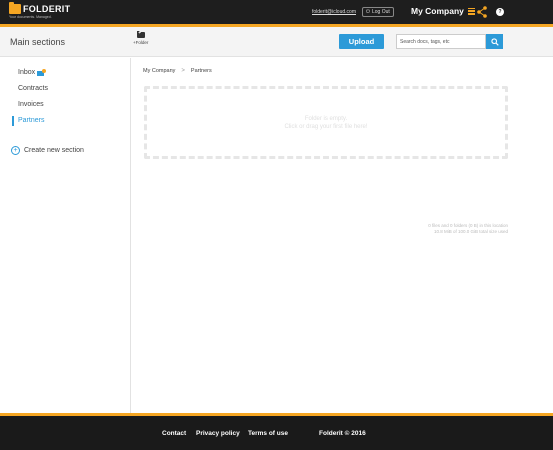  I want to click on sidebar-item-label: Inbox, so click(27, 72).